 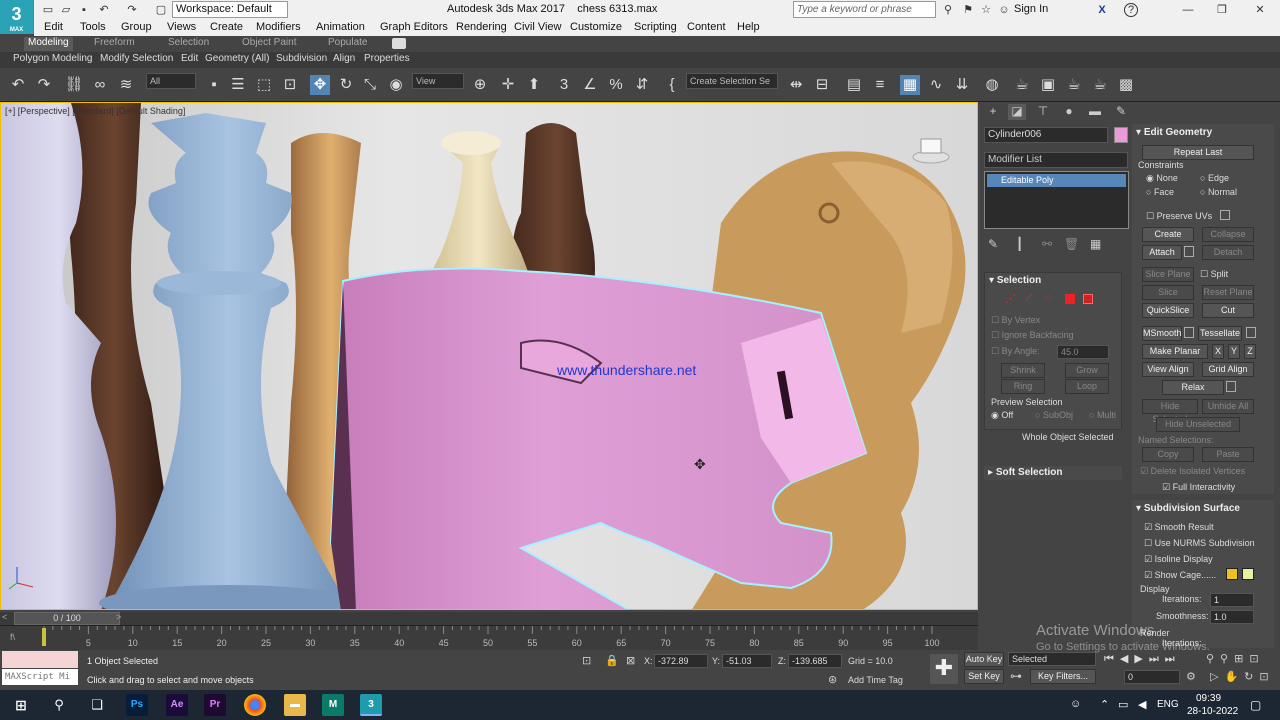 I want to click on remove-modifier-icon: 🗑, so click(x=1071, y=244).